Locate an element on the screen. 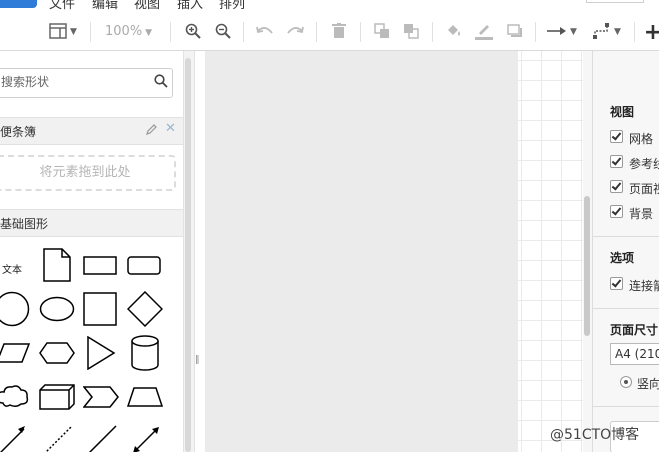  zoom-out-button is located at coordinates (223, 32).